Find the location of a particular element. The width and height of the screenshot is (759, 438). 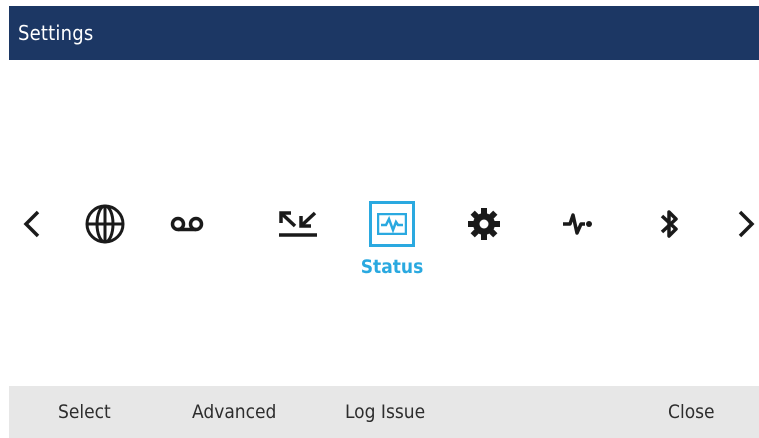

diagnostics-pulse-icon is located at coordinates (577, 224).